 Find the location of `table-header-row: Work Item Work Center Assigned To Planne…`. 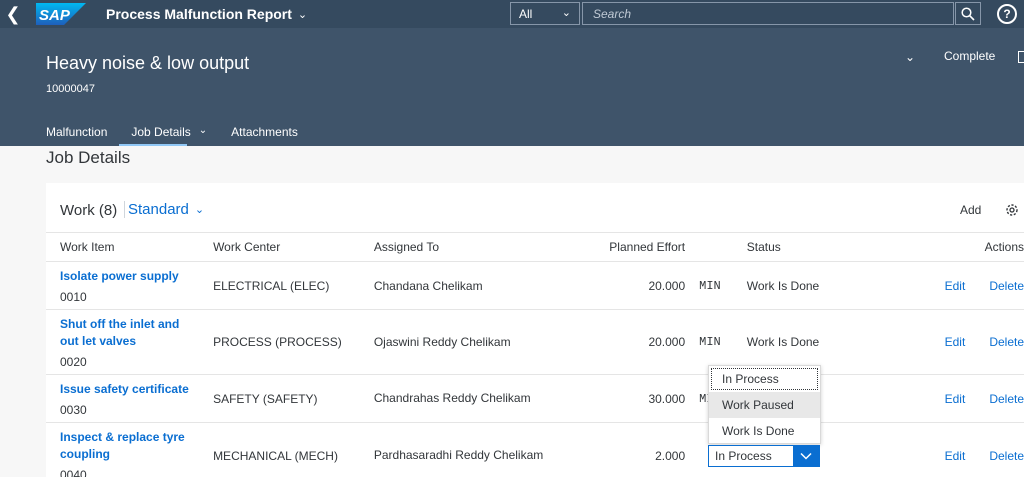

table-header-row: Work Item Work Center Assigned To Planne… is located at coordinates (535, 247).